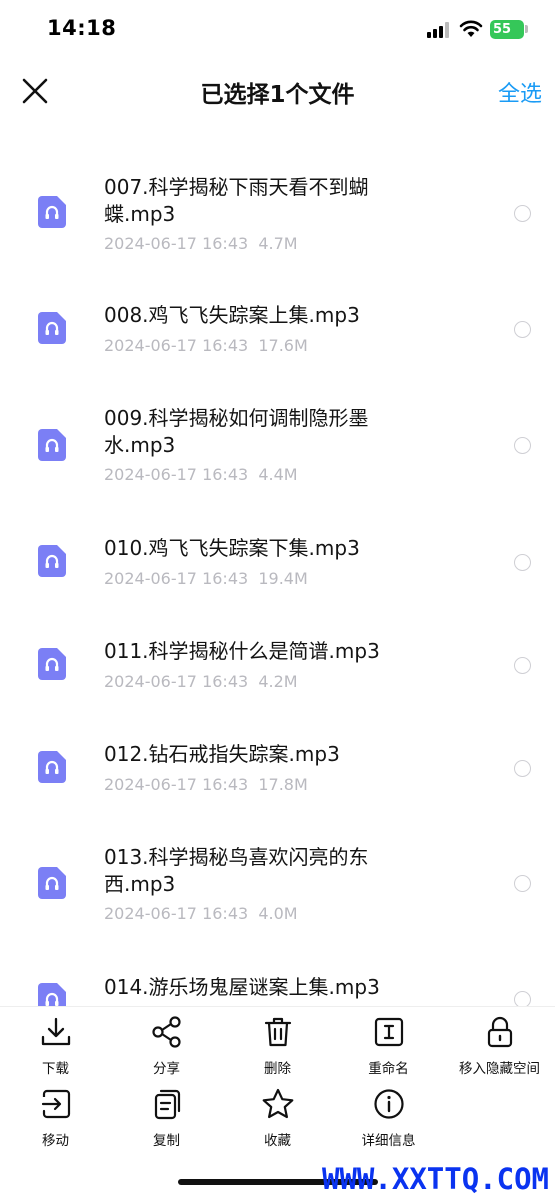 This screenshot has height=1200, width=555. I want to click on file-size: 17.8M, so click(283, 784).